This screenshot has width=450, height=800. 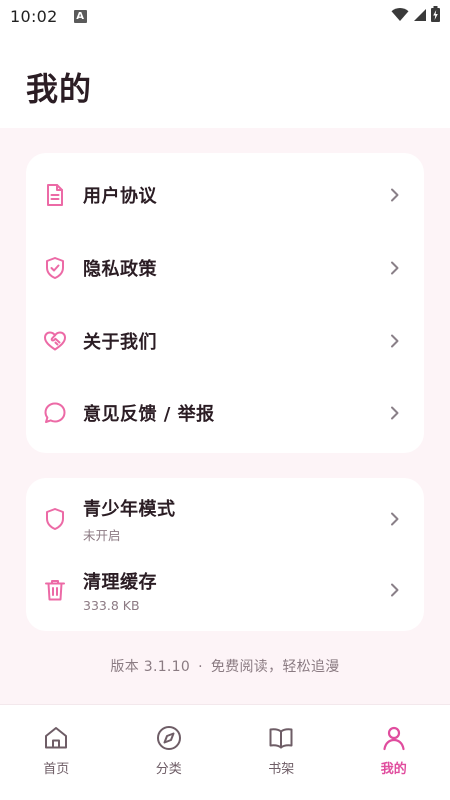 What do you see at coordinates (281, 769) in the screenshot?
I see `nav-label: 书架` at bounding box center [281, 769].